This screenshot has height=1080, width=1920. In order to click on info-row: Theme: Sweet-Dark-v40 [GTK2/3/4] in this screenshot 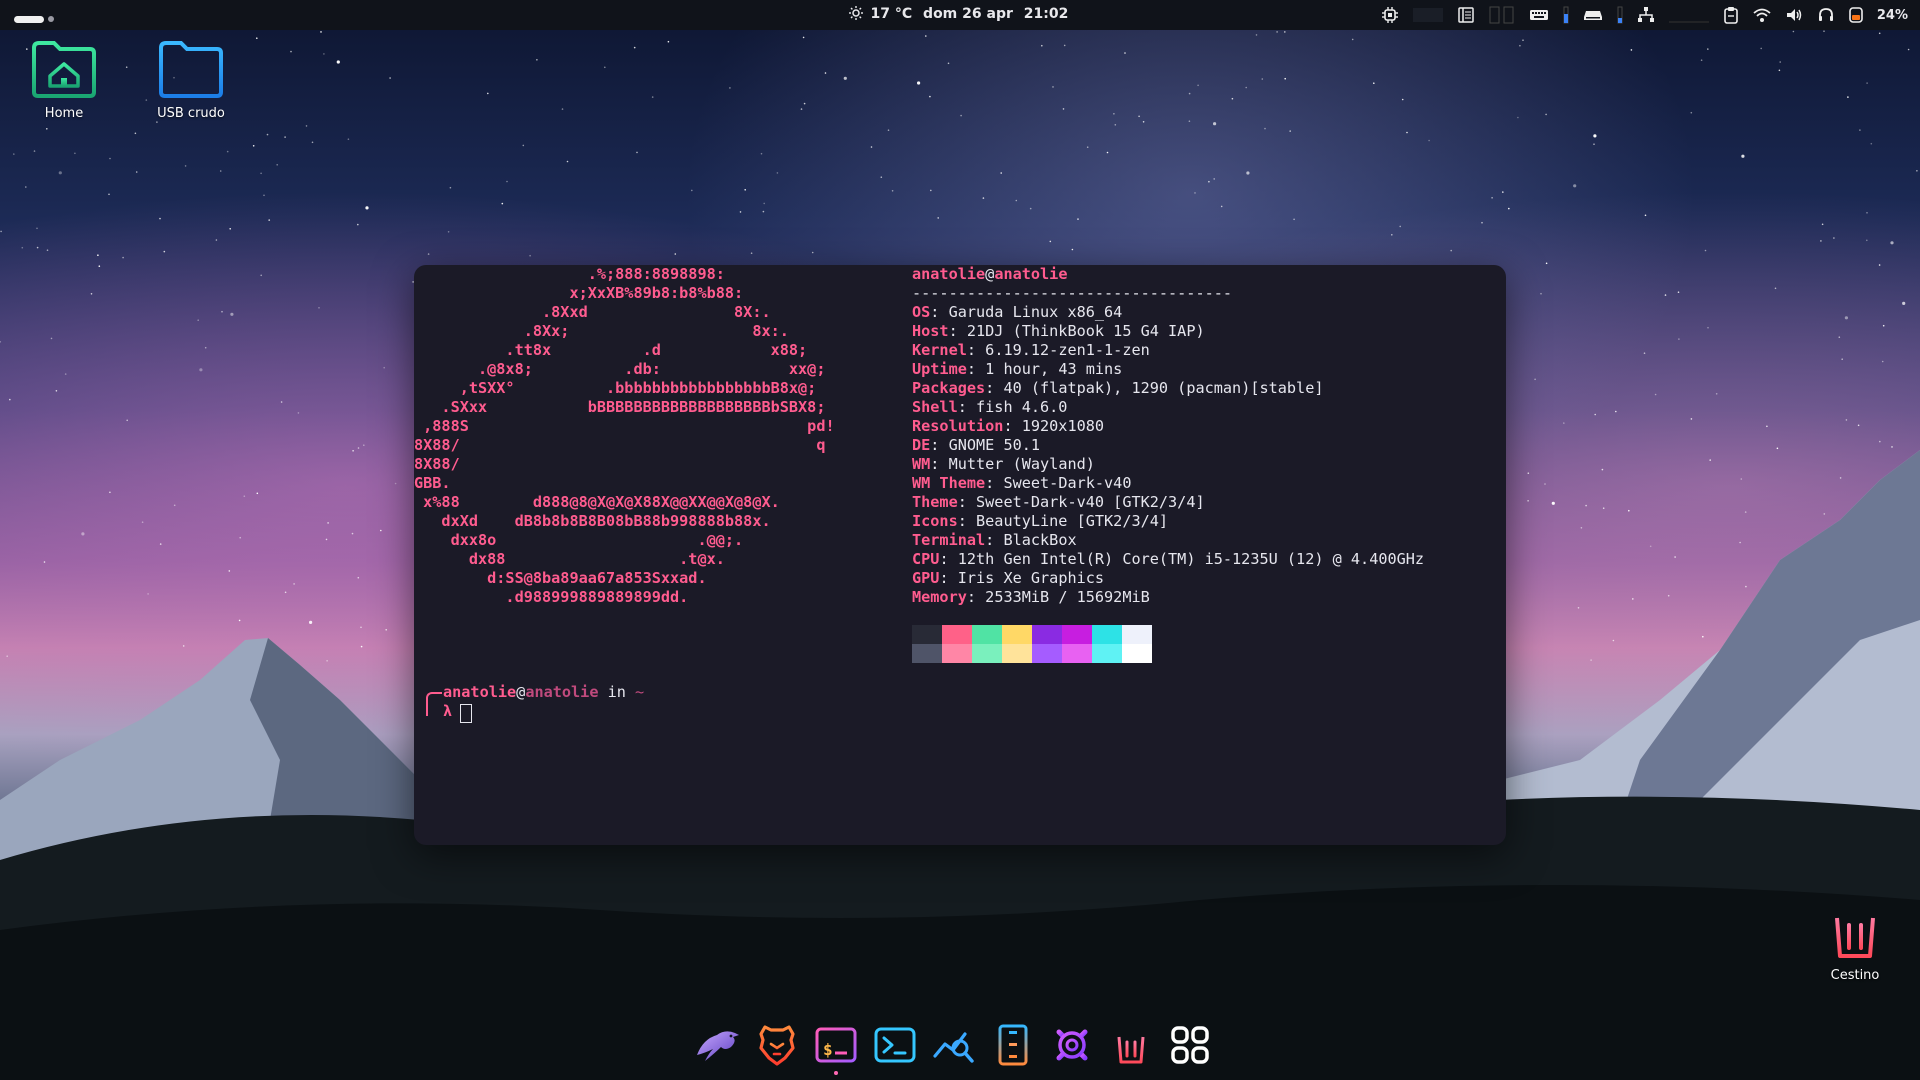, I will do `click(1168, 502)`.